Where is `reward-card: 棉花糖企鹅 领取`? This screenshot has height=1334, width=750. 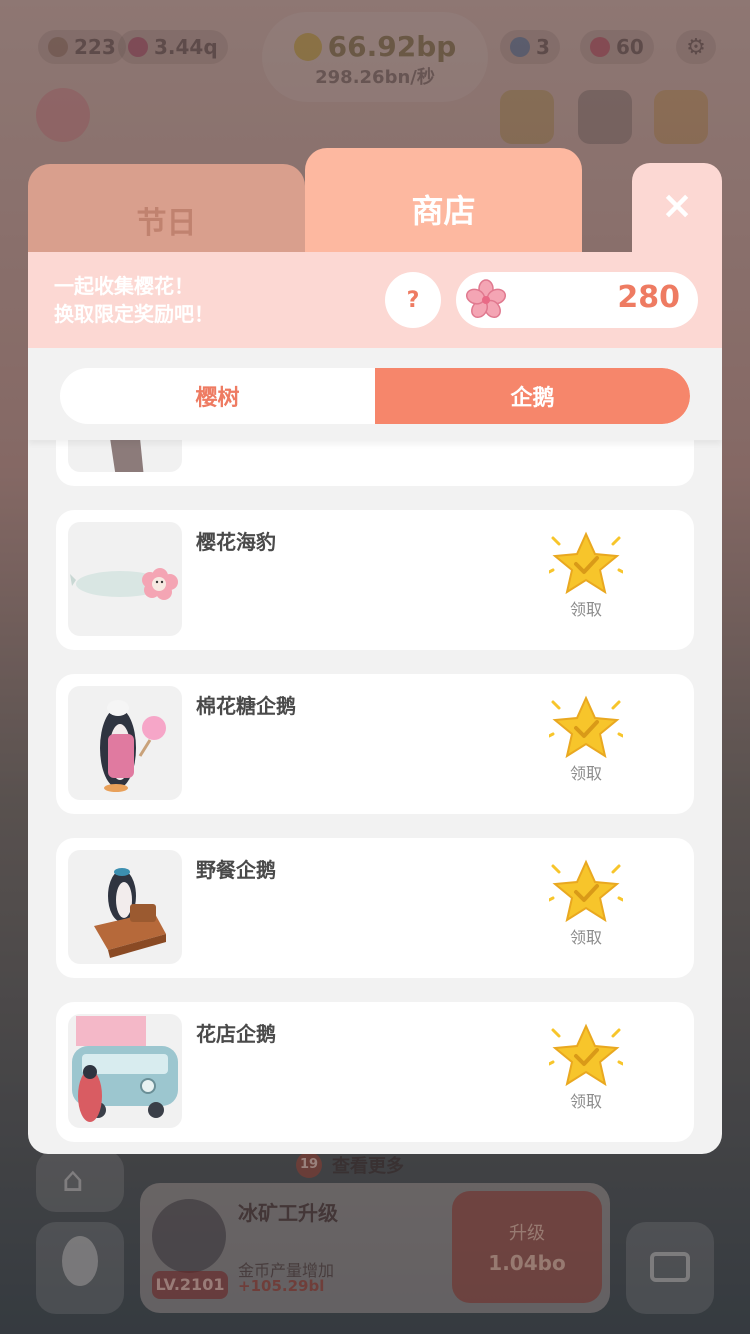
reward-card: 棉花糖企鹅 领取 is located at coordinates (375, 744).